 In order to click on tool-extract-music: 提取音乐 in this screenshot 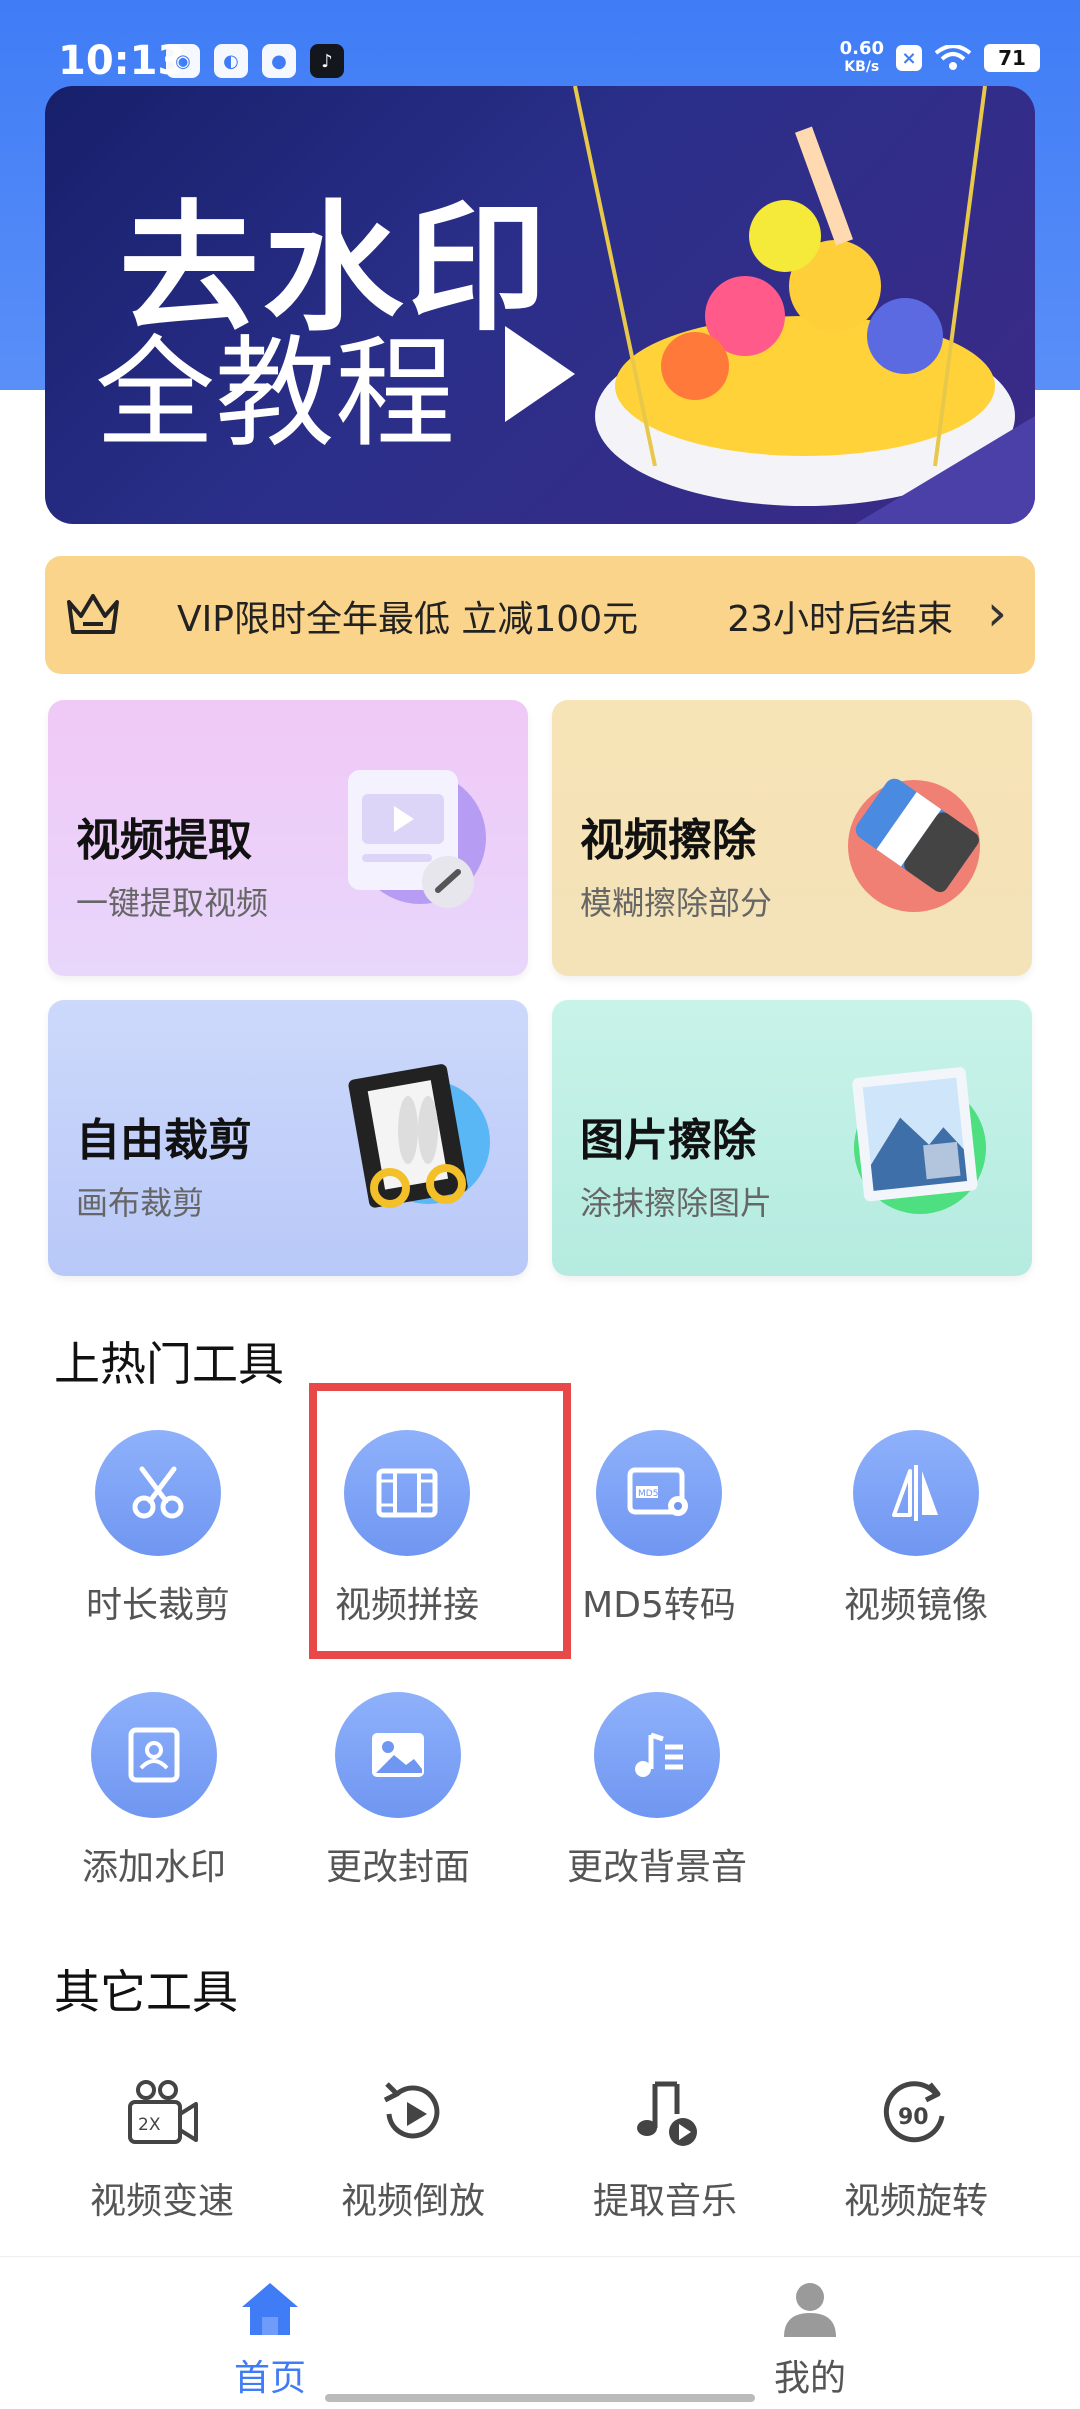, I will do `click(665, 2149)`.